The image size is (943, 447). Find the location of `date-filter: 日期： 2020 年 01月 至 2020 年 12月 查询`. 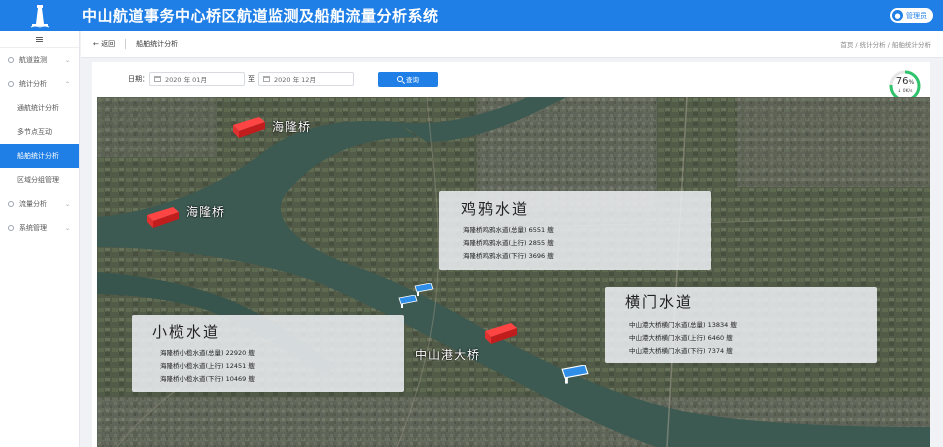

date-filter: 日期： 2020 年 01月 至 2020 年 12月 查询 is located at coordinates (511, 79).